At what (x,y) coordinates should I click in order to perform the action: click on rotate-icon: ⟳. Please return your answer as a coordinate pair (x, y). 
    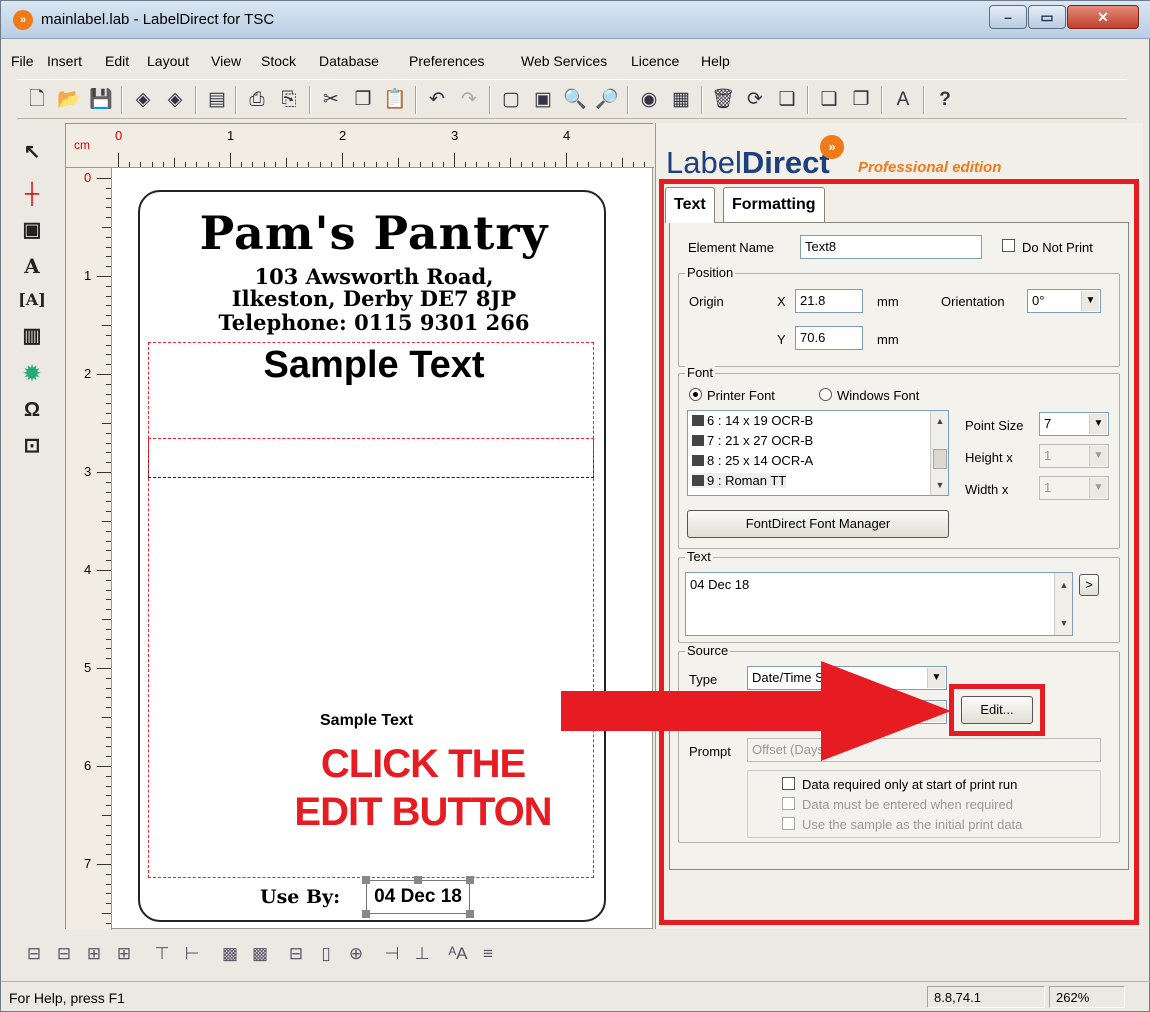
    Looking at the image, I should click on (755, 100).